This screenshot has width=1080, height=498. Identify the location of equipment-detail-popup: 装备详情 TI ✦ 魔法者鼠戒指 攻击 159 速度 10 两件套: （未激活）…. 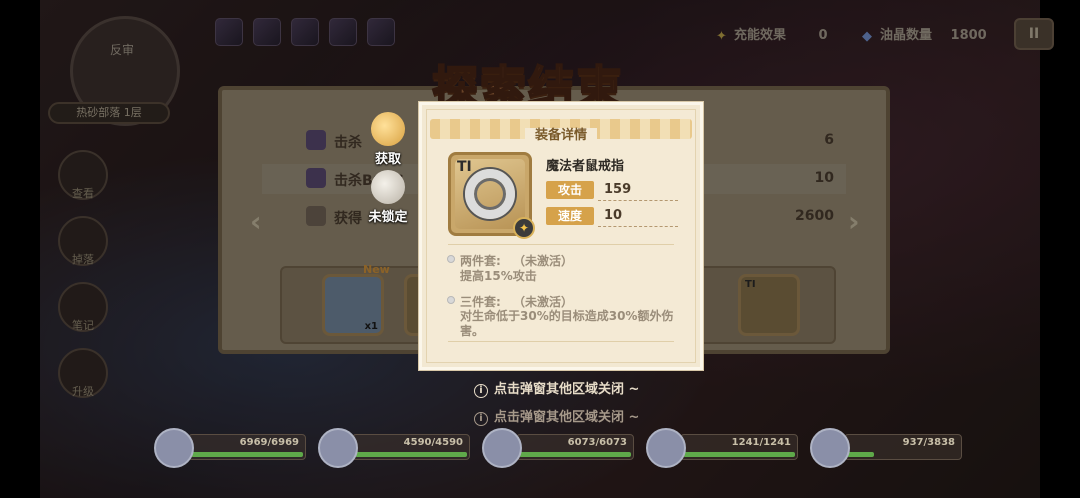
(561, 236).